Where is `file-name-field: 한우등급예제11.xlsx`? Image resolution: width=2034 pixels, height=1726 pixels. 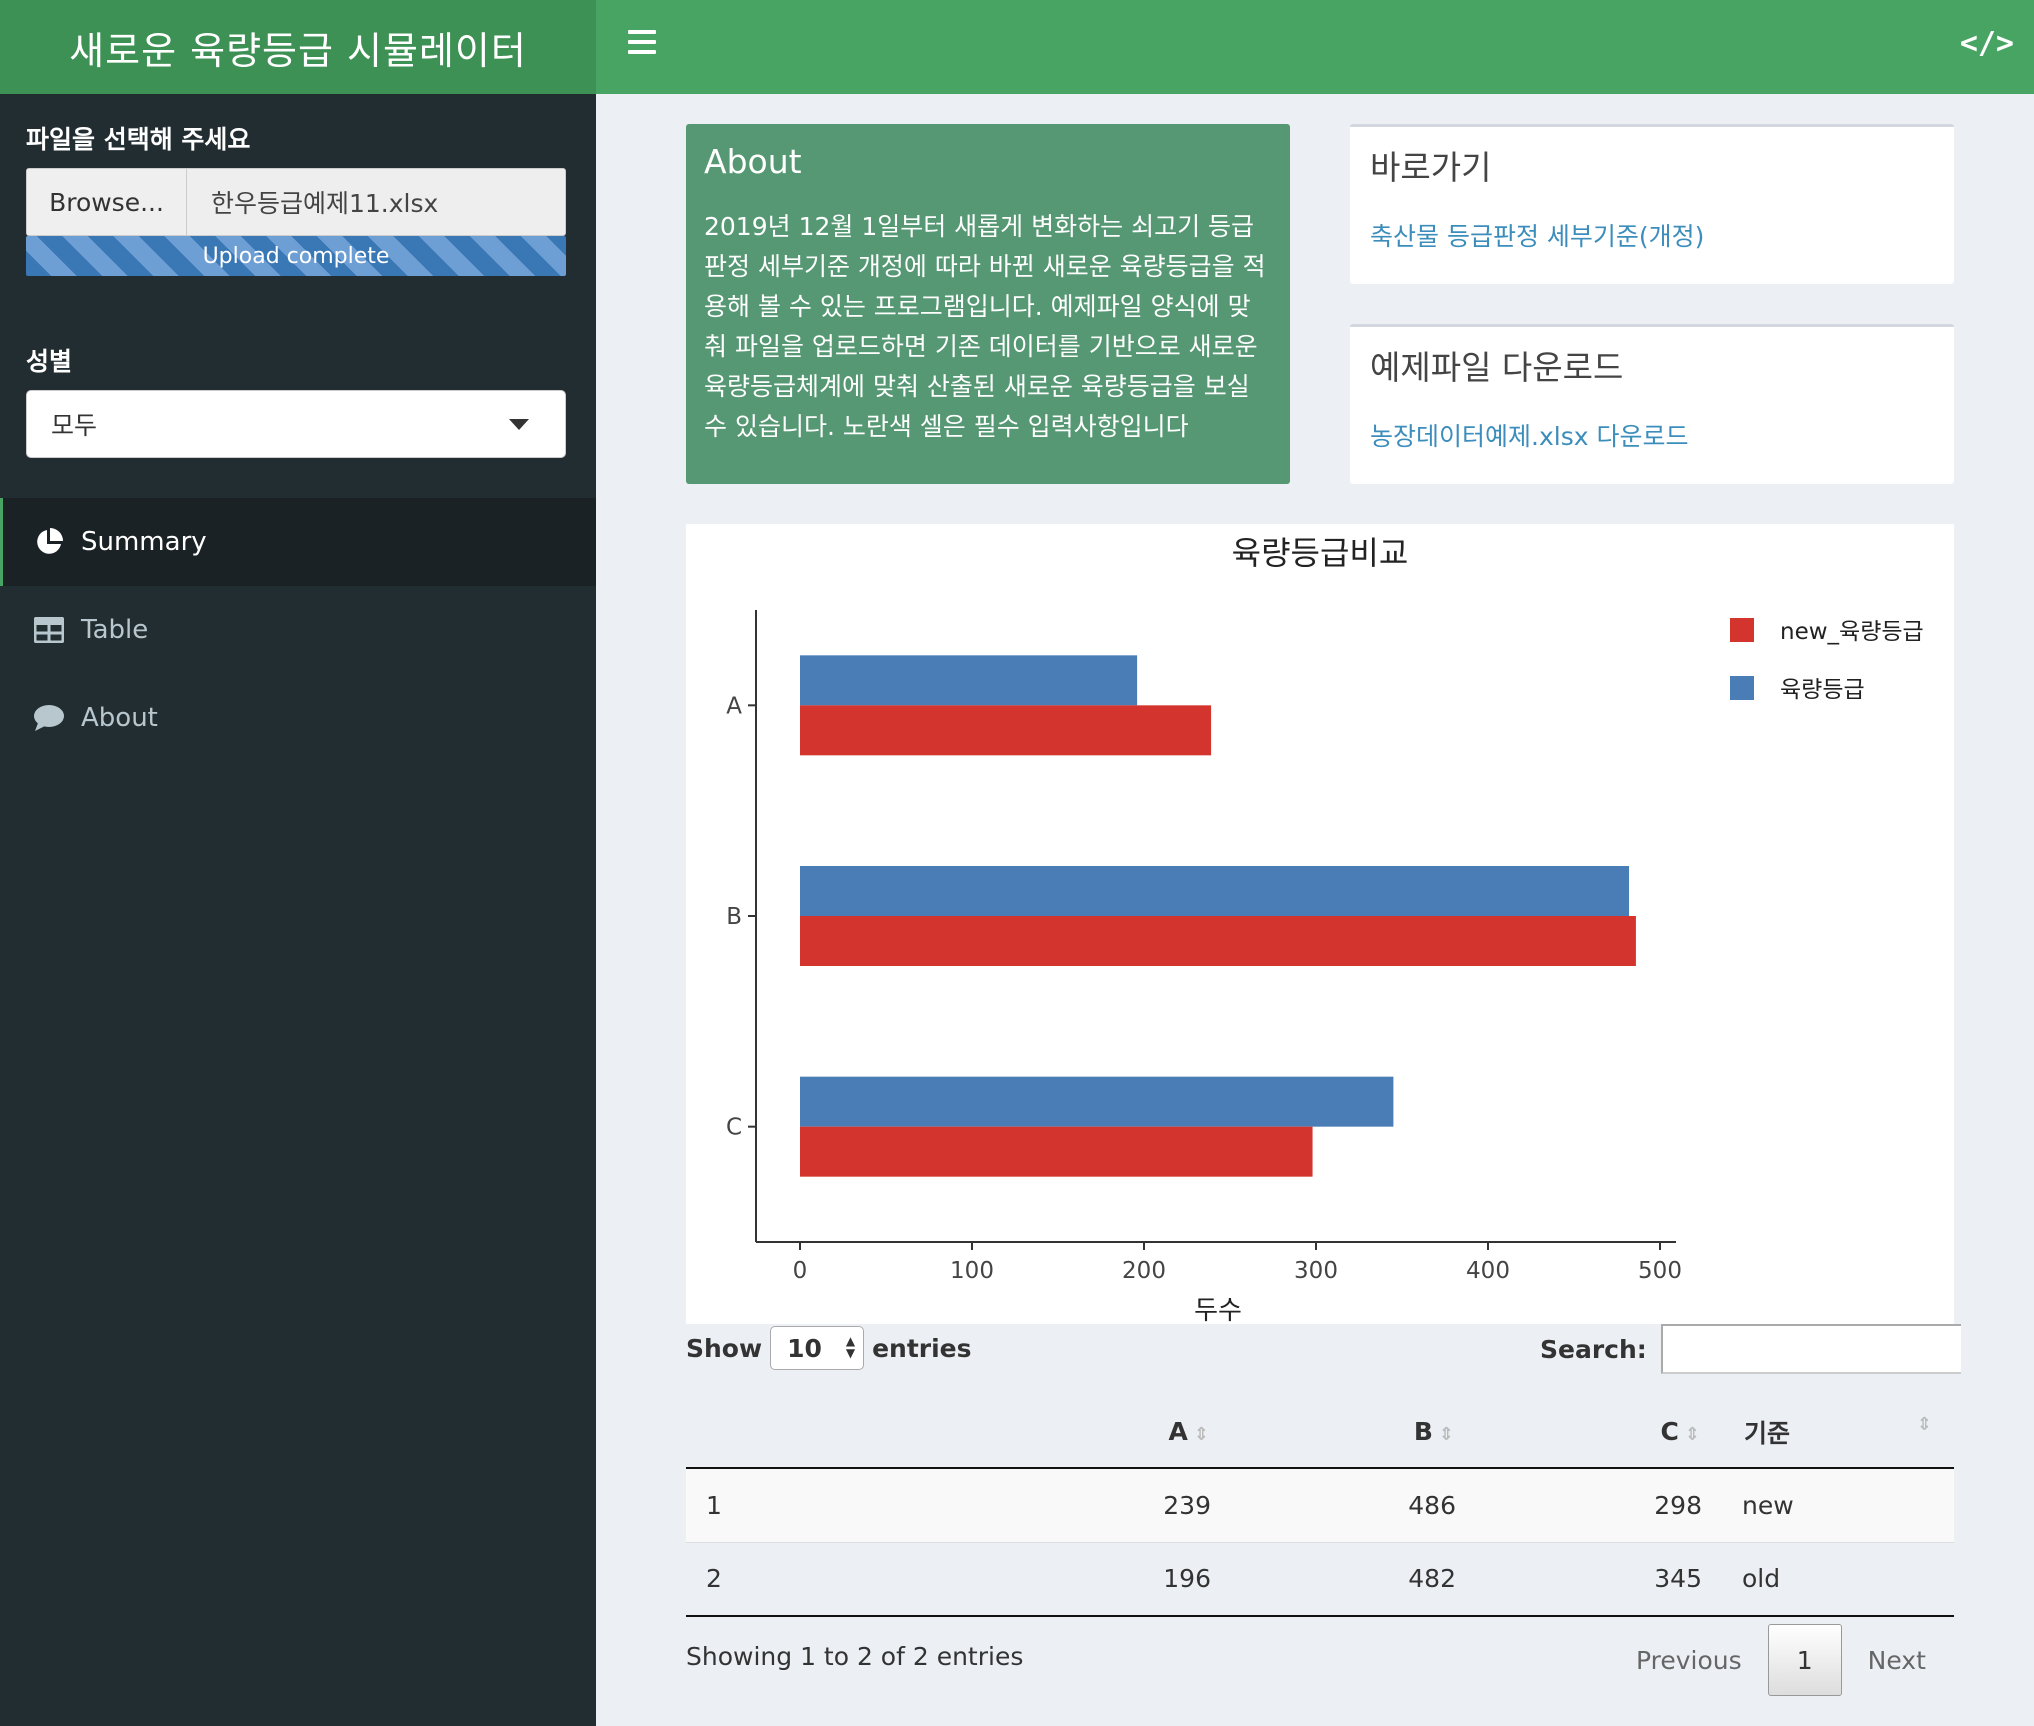
file-name-field: 한우등급예제11.xlsx is located at coordinates (325, 203).